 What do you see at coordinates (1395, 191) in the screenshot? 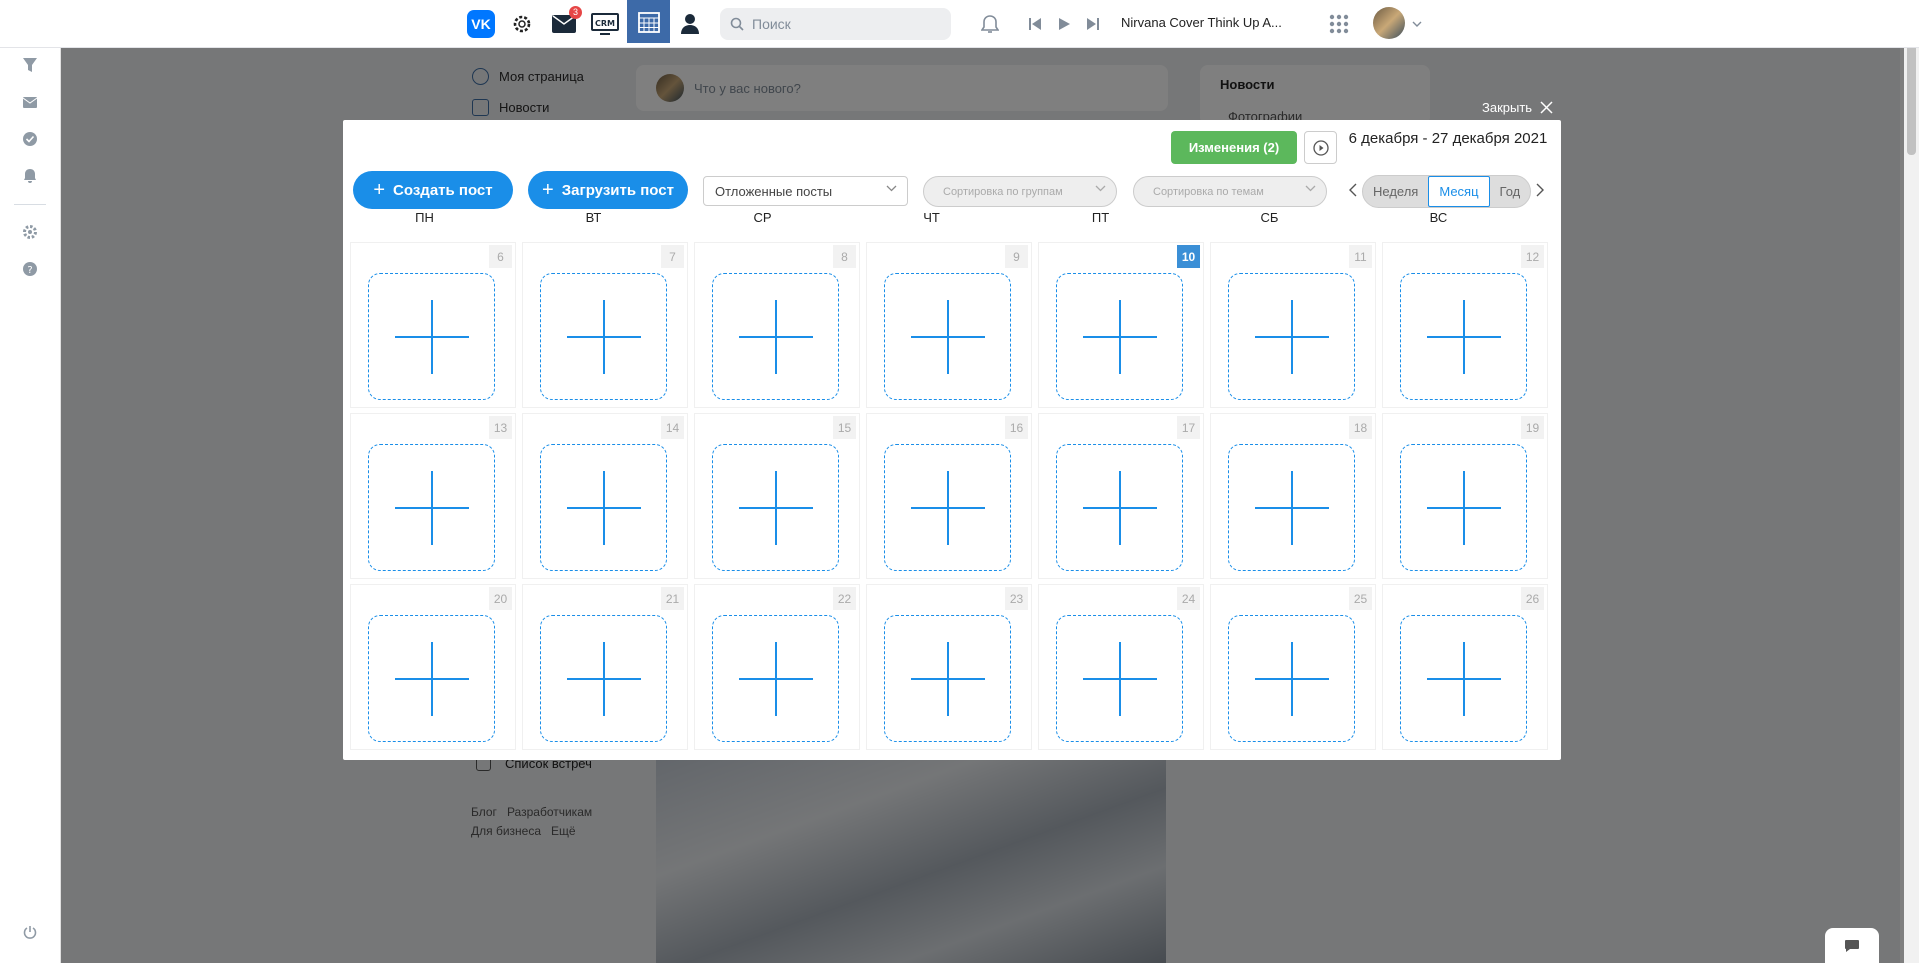
I see `view-week-tab: Неделя` at bounding box center [1395, 191].